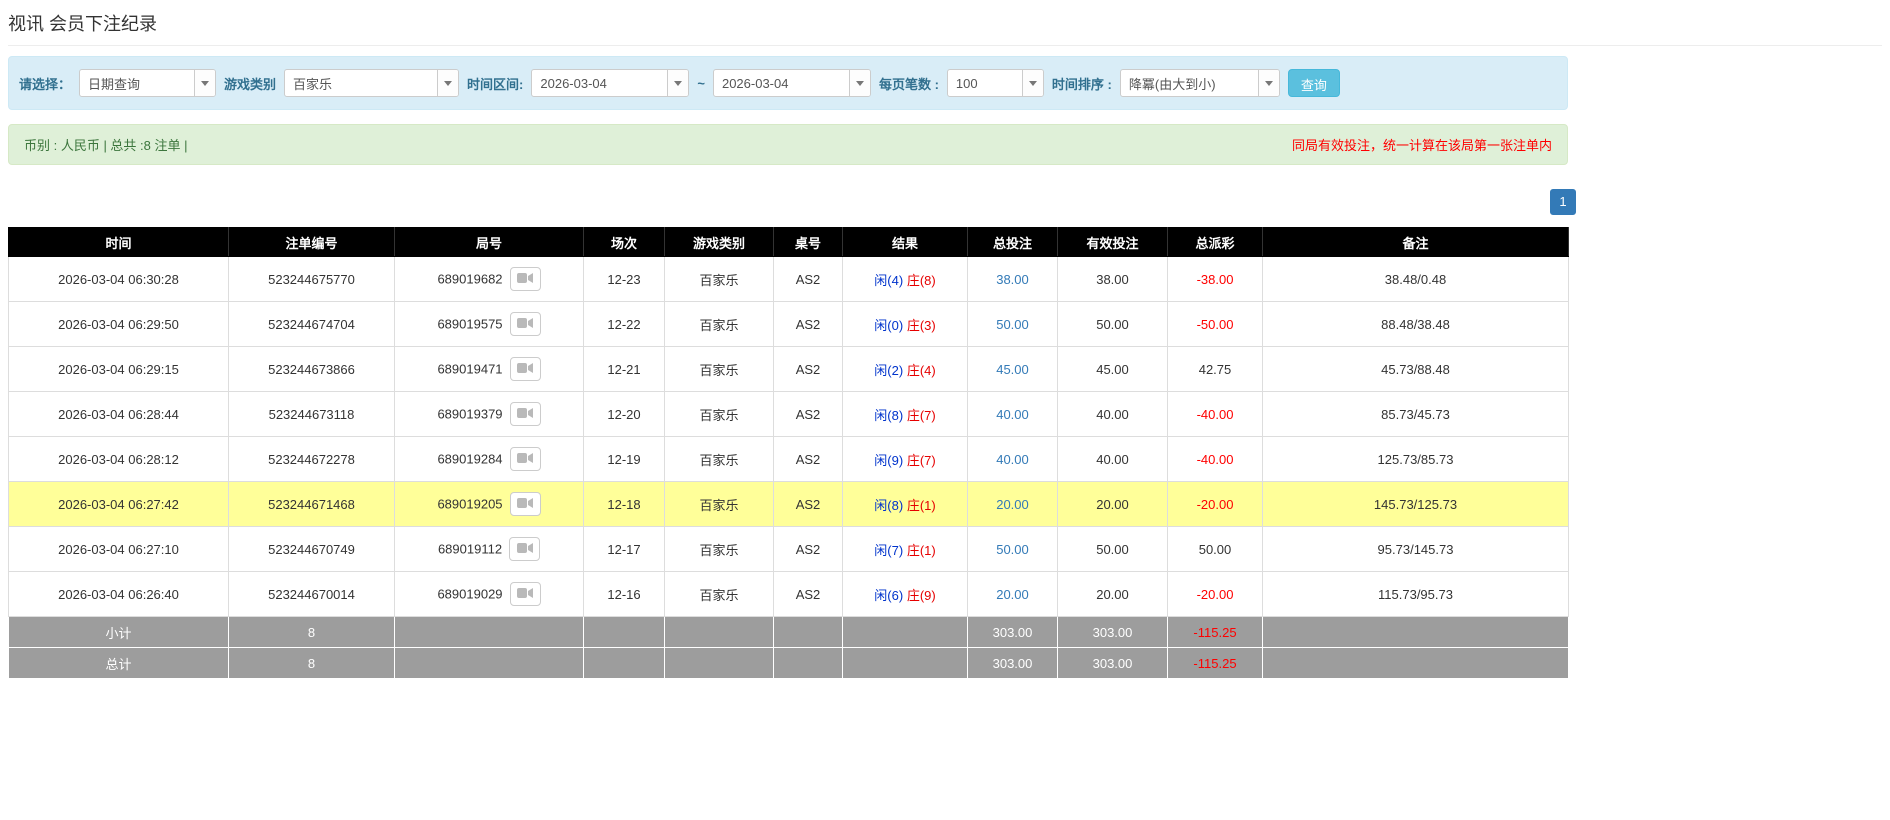 The image size is (1890, 820). Describe the element at coordinates (624, 504) in the screenshot. I see `cell-session: 12-18` at that location.